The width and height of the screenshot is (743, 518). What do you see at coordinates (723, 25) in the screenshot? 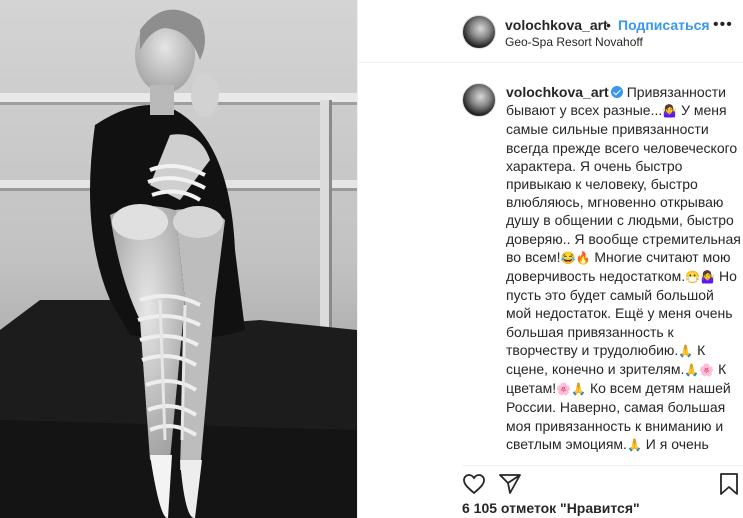
I see `more-options-button: •••` at bounding box center [723, 25].